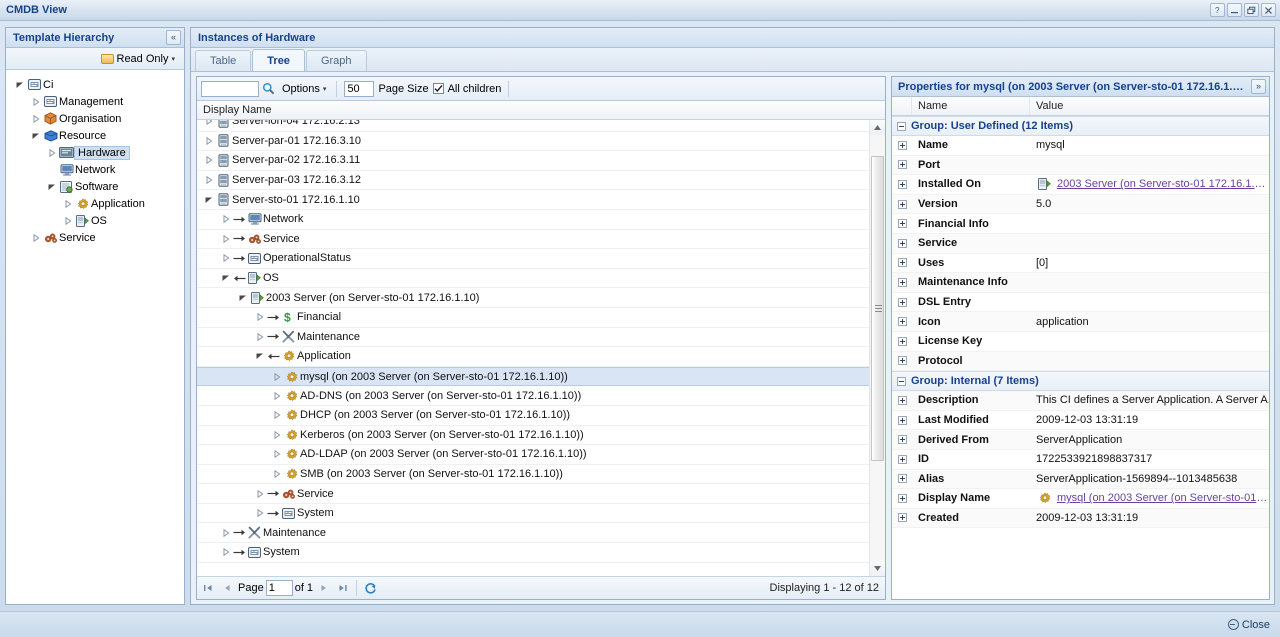 Image resolution: width=1280 pixels, height=637 pixels. What do you see at coordinates (1080, 440) in the screenshot?
I see `property-row: Derived From ServerApplication` at bounding box center [1080, 440].